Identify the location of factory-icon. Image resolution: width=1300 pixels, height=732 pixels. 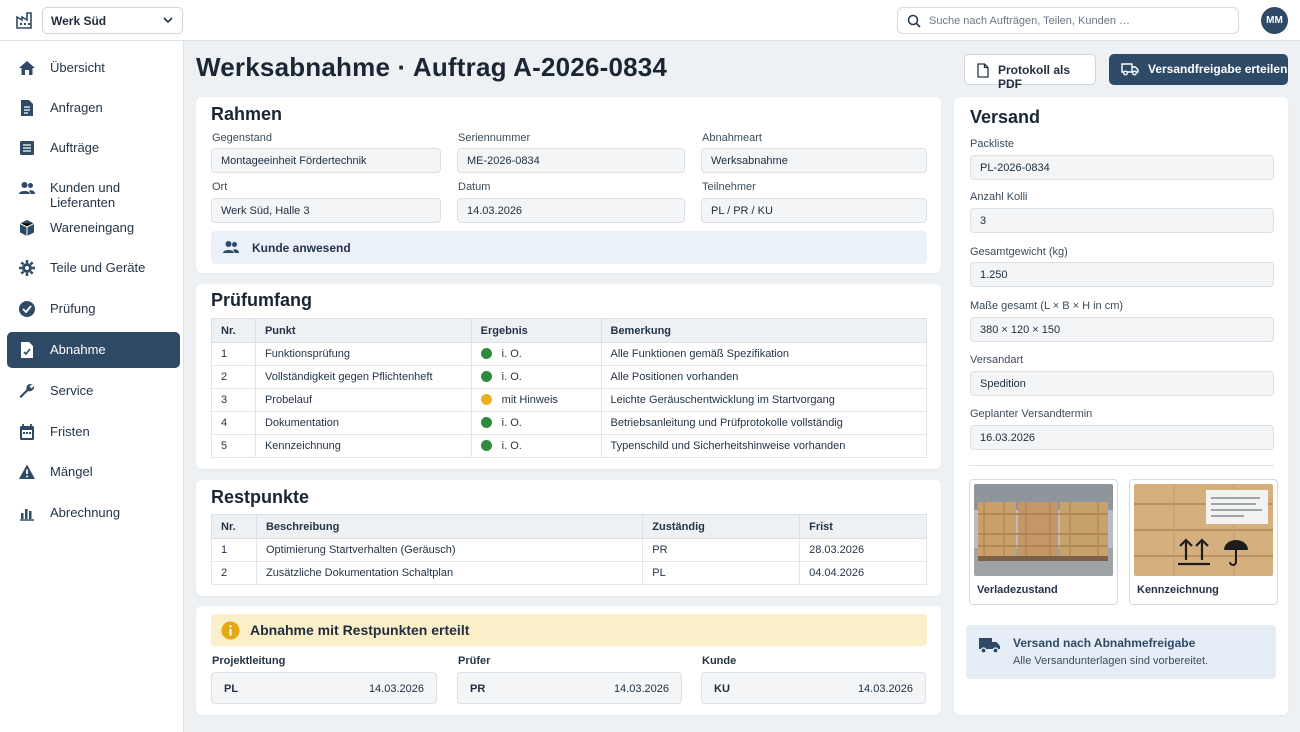
(24, 20).